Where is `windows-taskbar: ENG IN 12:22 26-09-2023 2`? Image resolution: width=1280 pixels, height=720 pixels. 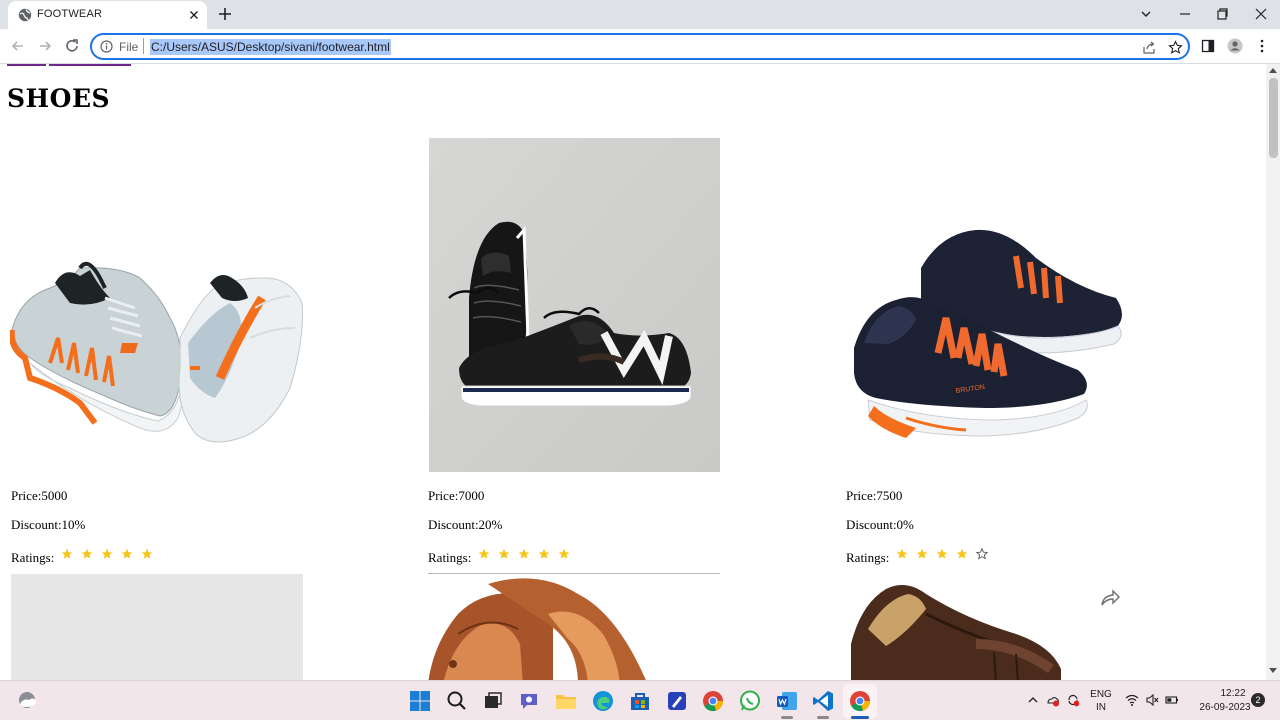 windows-taskbar: ENG IN 12:22 26-09-2023 2 is located at coordinates (640, 700).